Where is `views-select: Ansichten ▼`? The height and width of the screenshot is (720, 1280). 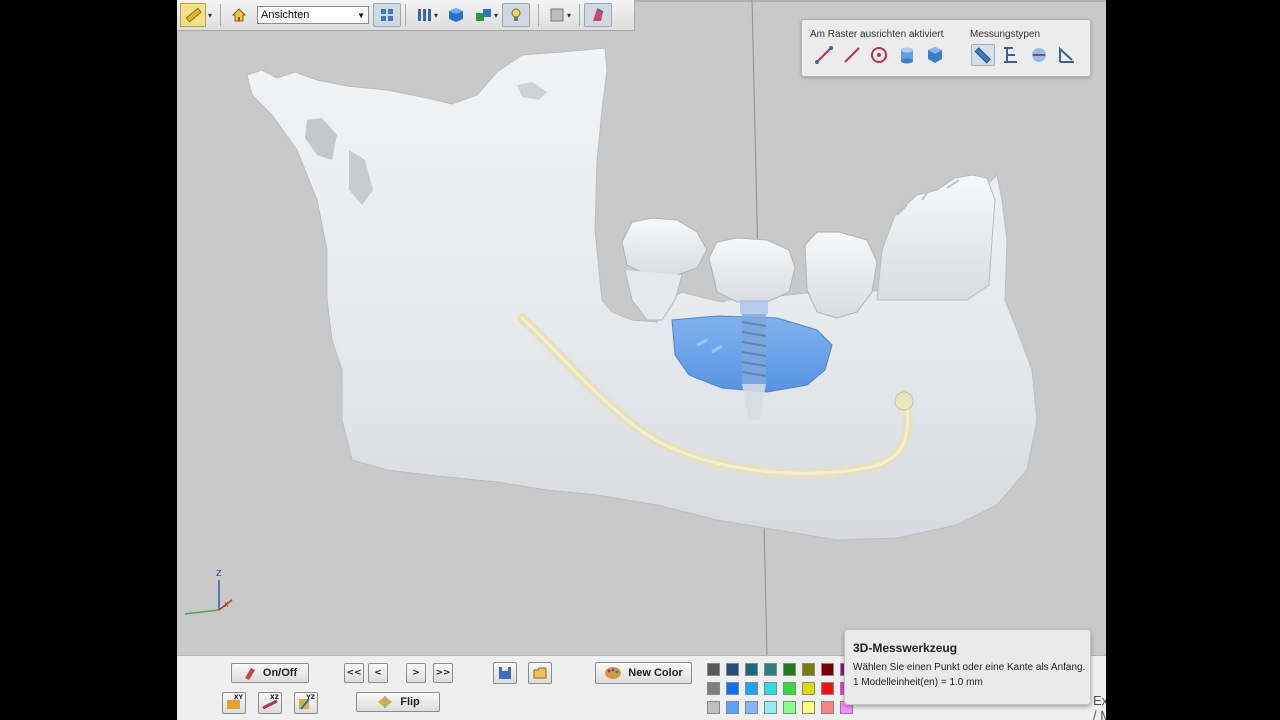
views-select: Ansichten ▼ is located at coordinates (313, 15).